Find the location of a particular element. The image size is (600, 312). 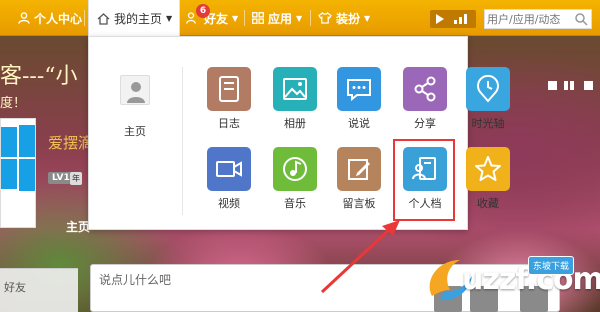

watermark: uzzf.com 东坡下载 is located at coordinates (510, 278).